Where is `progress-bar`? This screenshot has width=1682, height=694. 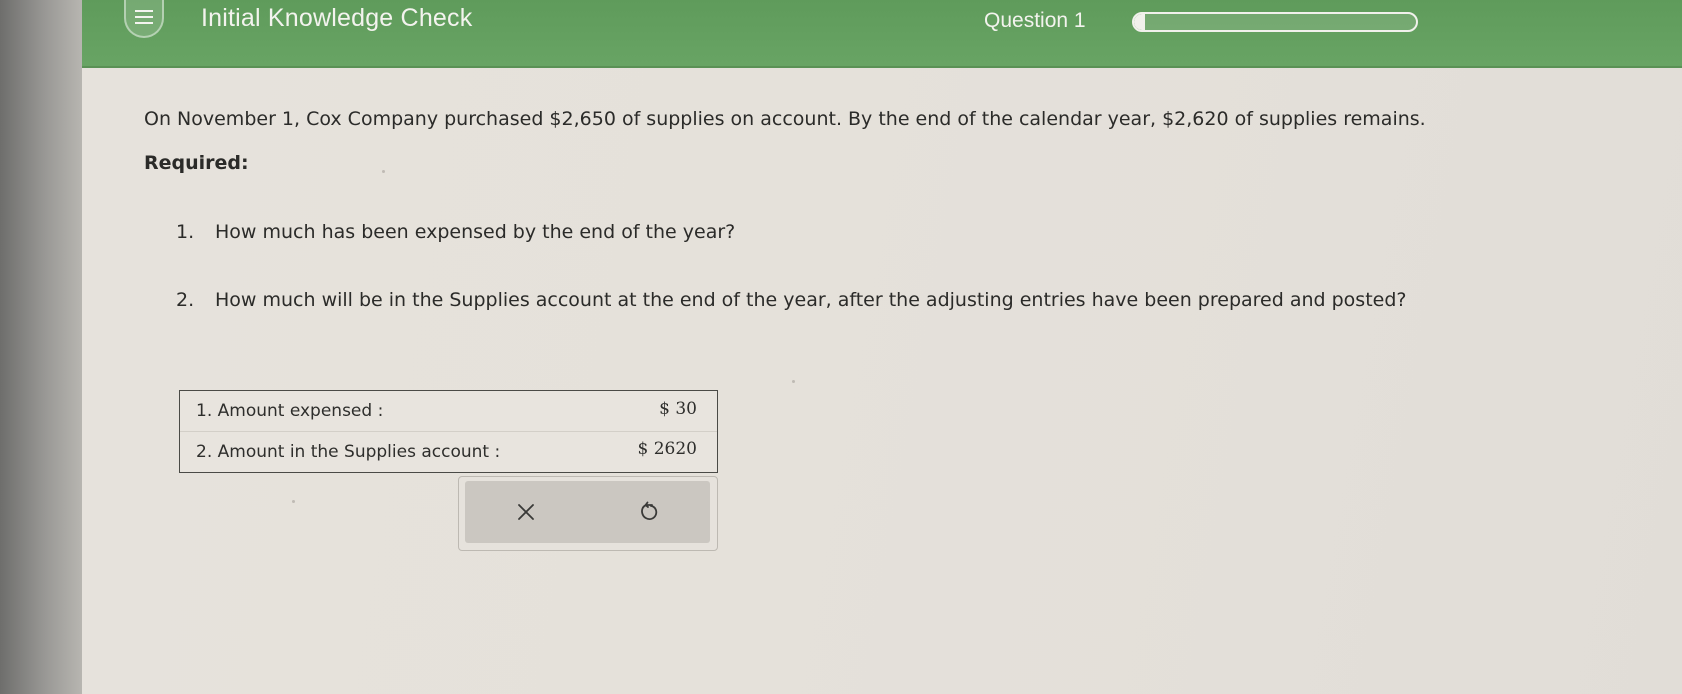
progress-bar is located at coordinates (1275, 22).